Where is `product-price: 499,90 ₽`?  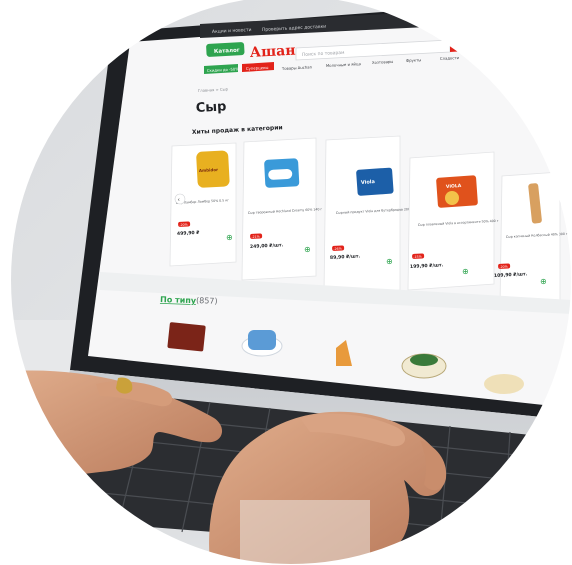
product-price: 499,90 ₽ is located at coordinates (189, 233).